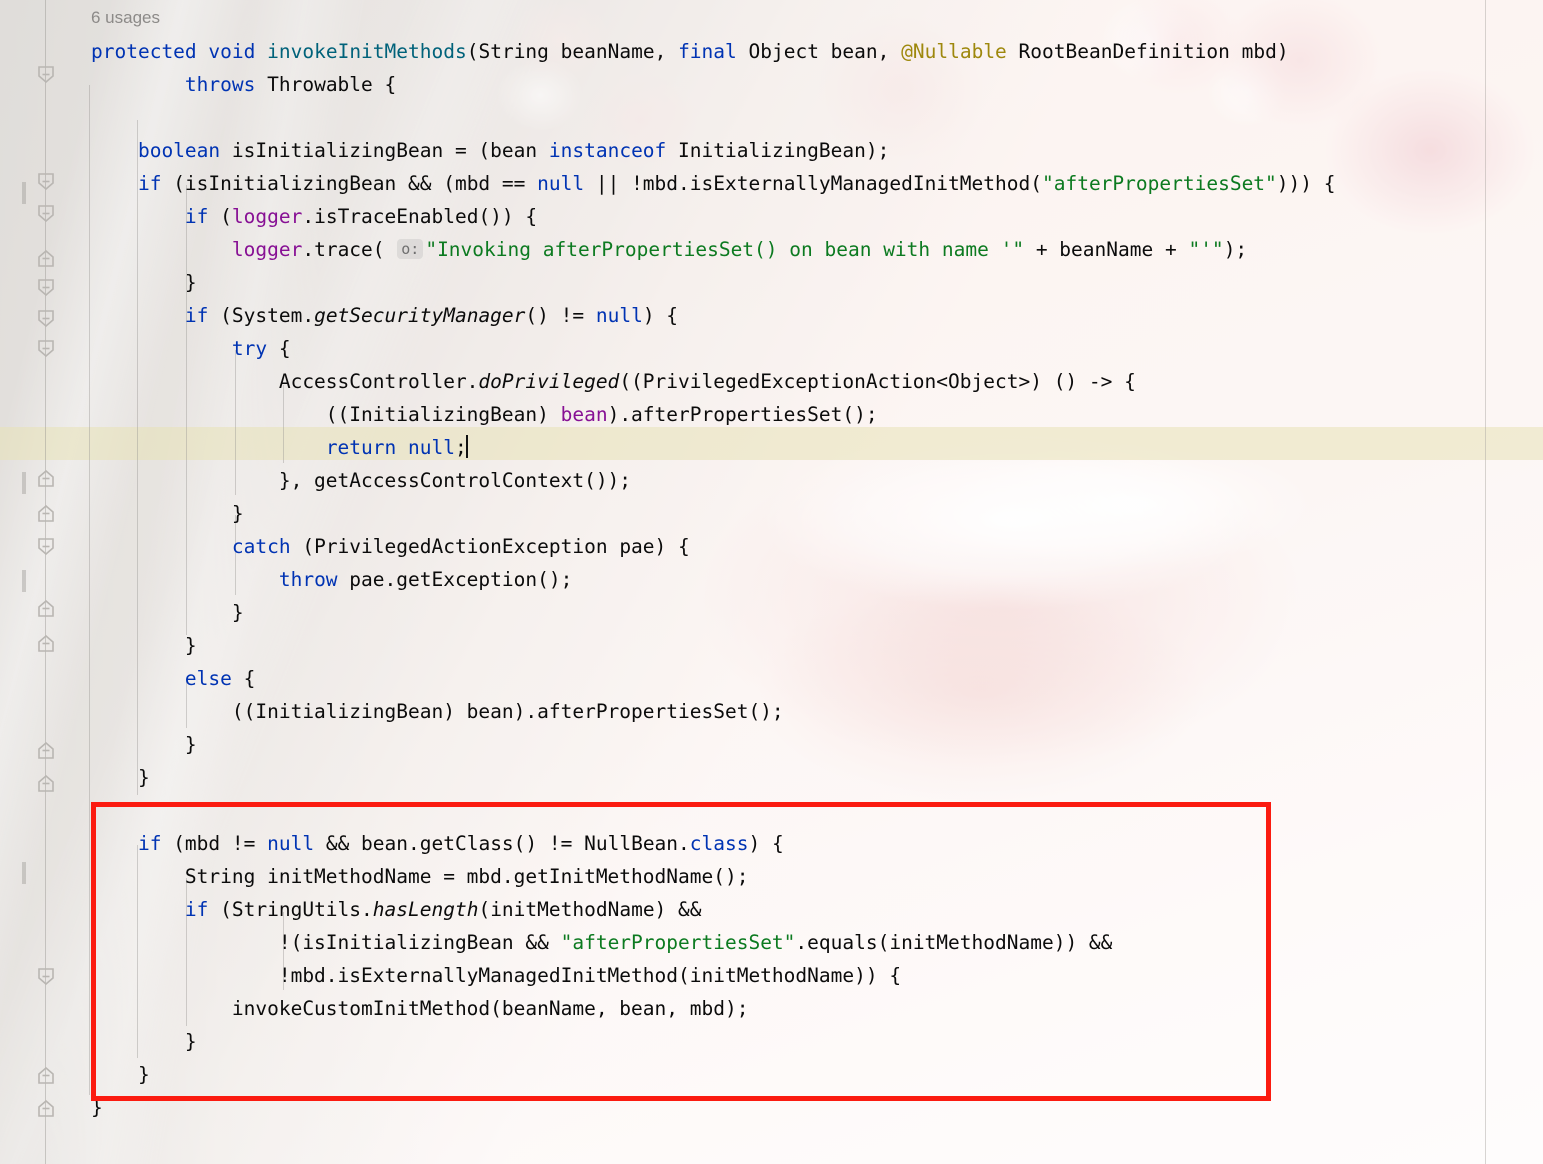  Describe the element at coordinates (1306, 183) in the screenshot. I see `code-token: ))) {` at that location.